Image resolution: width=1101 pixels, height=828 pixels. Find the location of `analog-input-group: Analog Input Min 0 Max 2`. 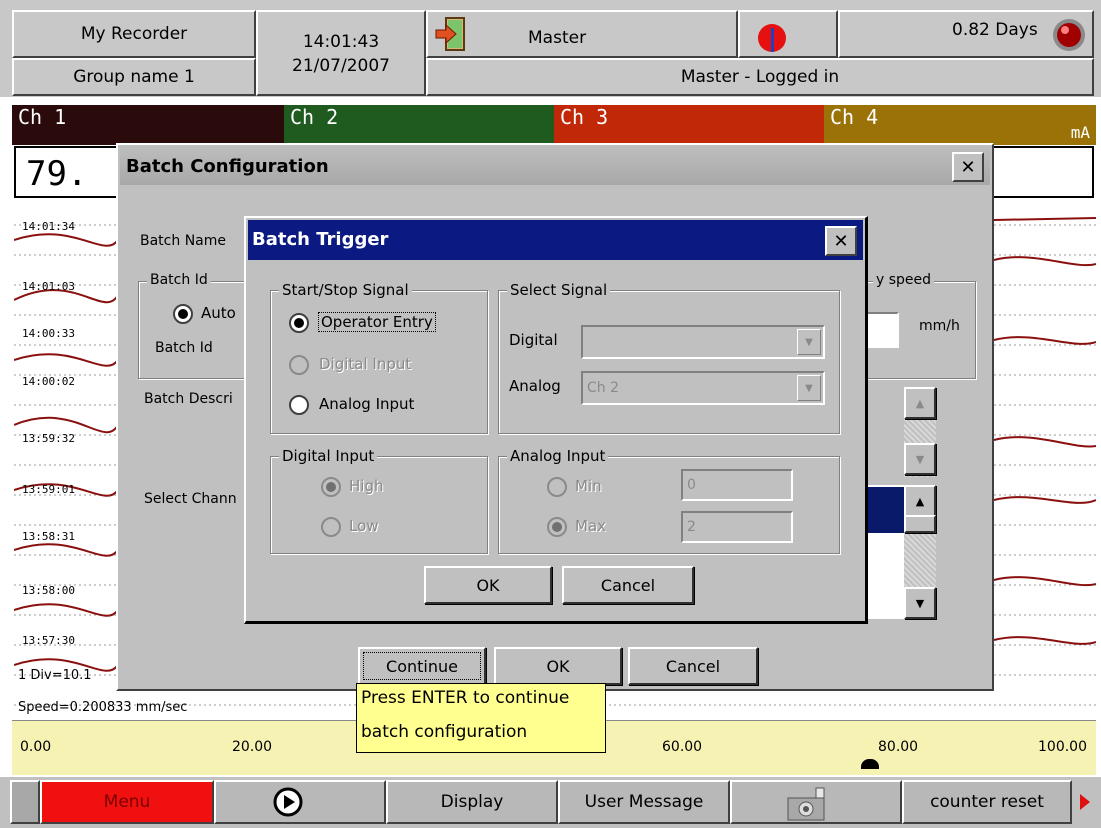

analog-input-group: Analog Input Min 0 Max 2 is located at coordinates (669, 500).